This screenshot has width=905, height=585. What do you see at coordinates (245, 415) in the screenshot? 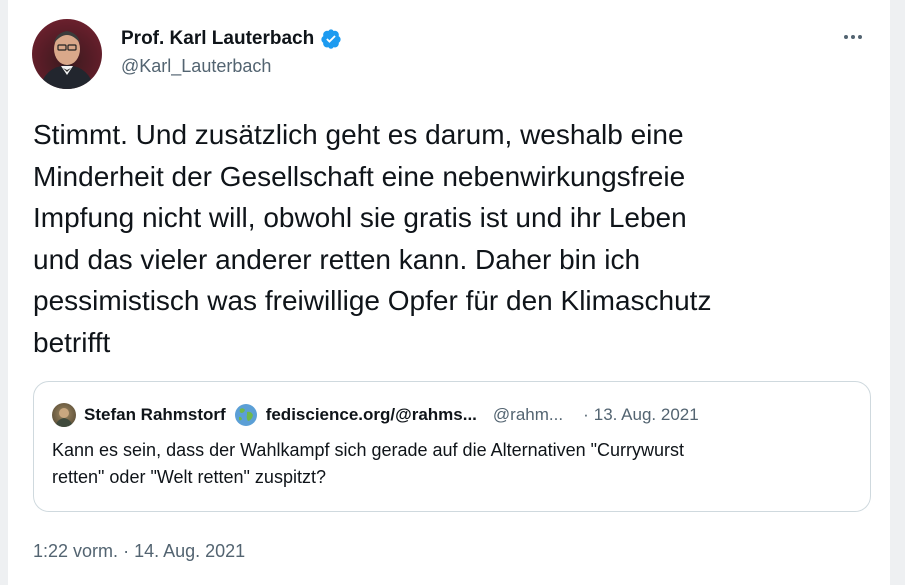
I see `globe-emoji-icon` at bounding box center [245, 415].